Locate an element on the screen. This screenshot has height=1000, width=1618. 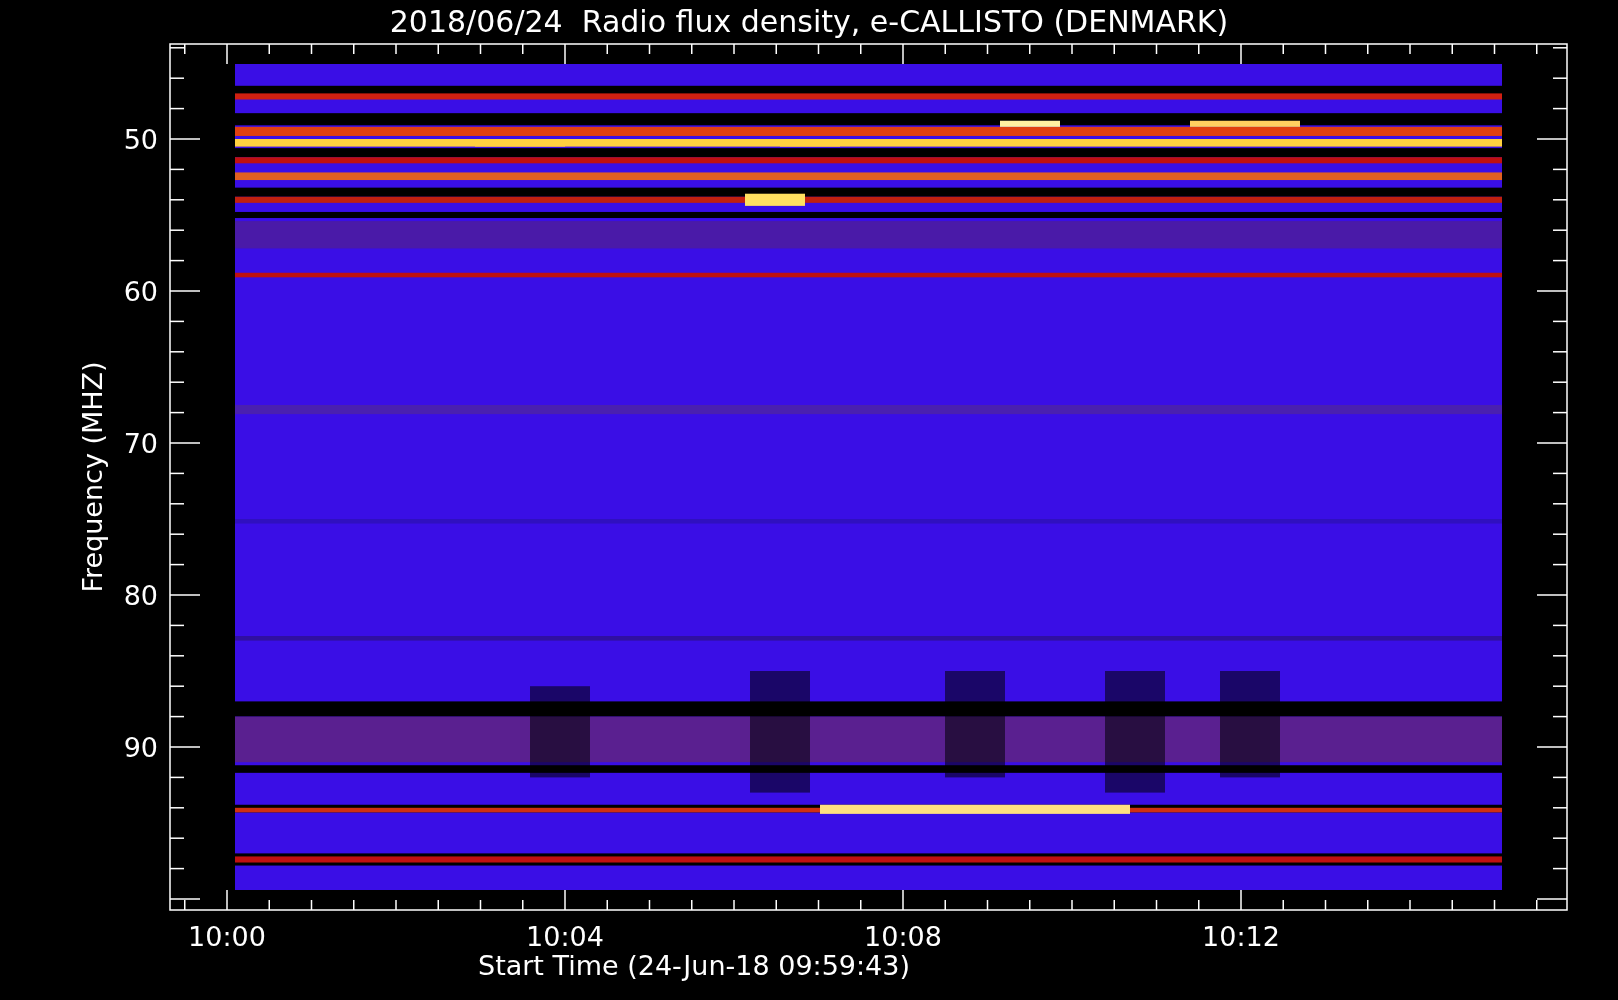
y-tick-label: 50 is located at coordinates (140, 139).